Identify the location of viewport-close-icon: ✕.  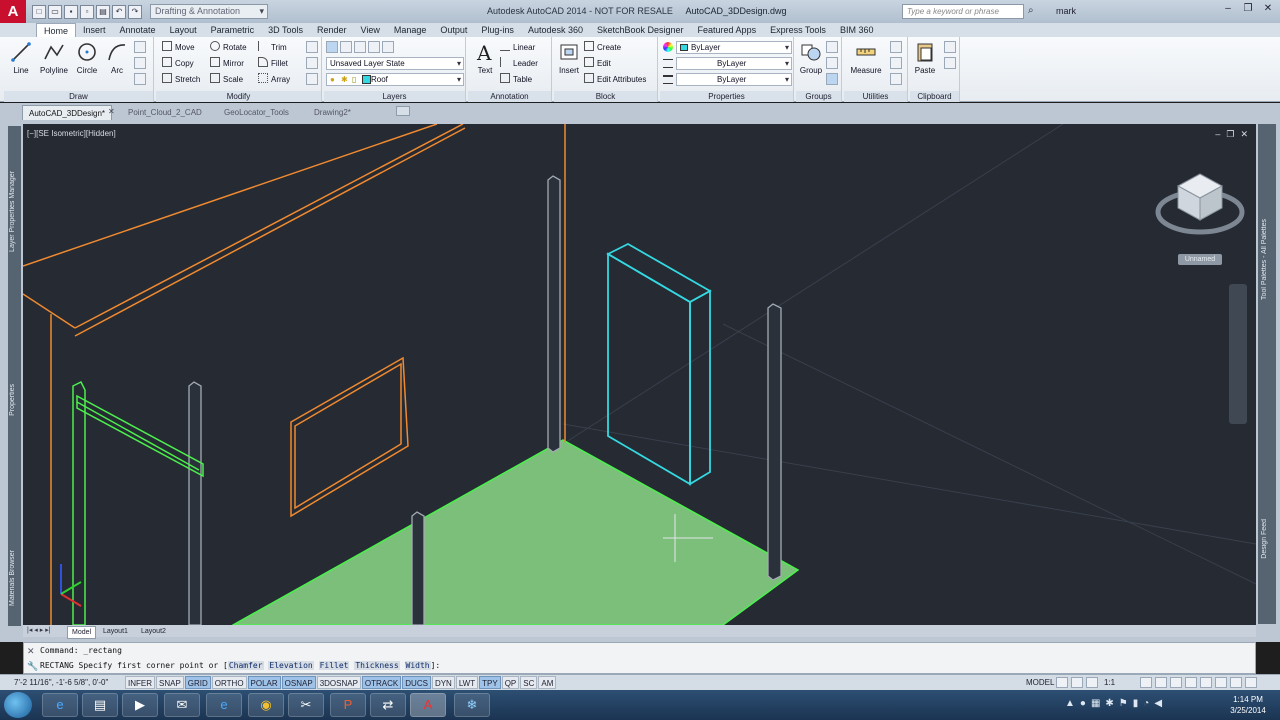
(1244, 134).